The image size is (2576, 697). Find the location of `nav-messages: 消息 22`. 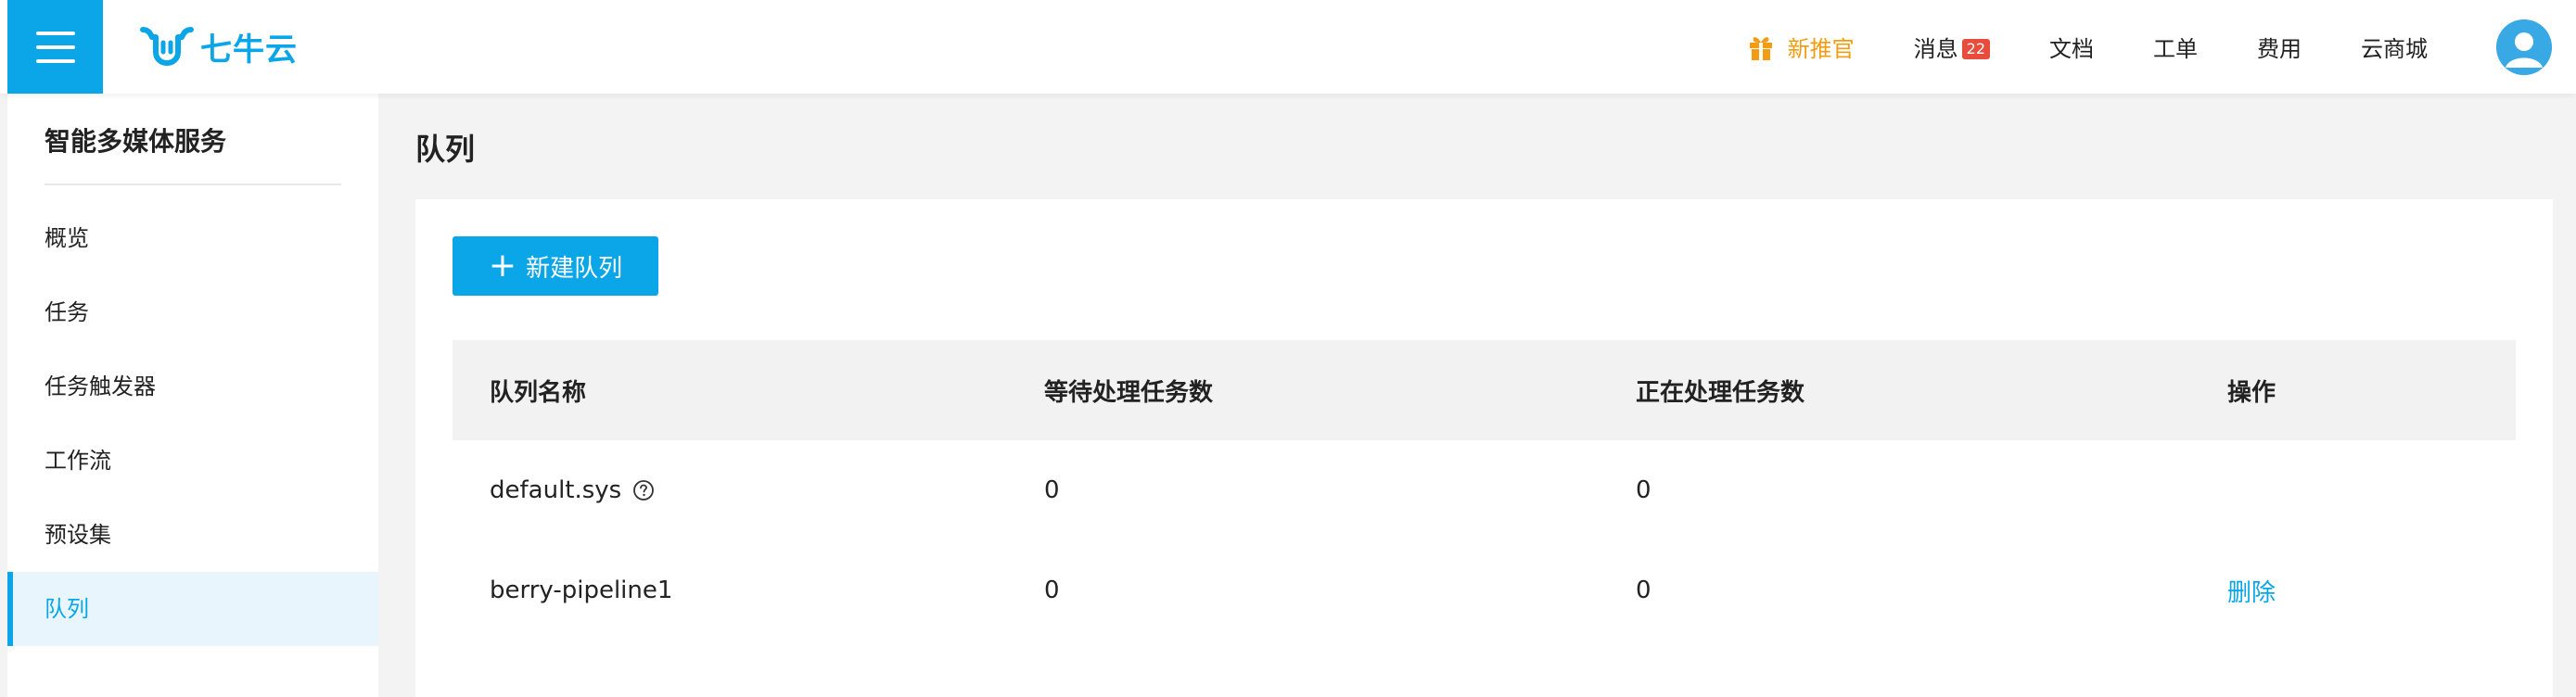

nav-messages: 消息 22 is located at coordinates (1952, 47).